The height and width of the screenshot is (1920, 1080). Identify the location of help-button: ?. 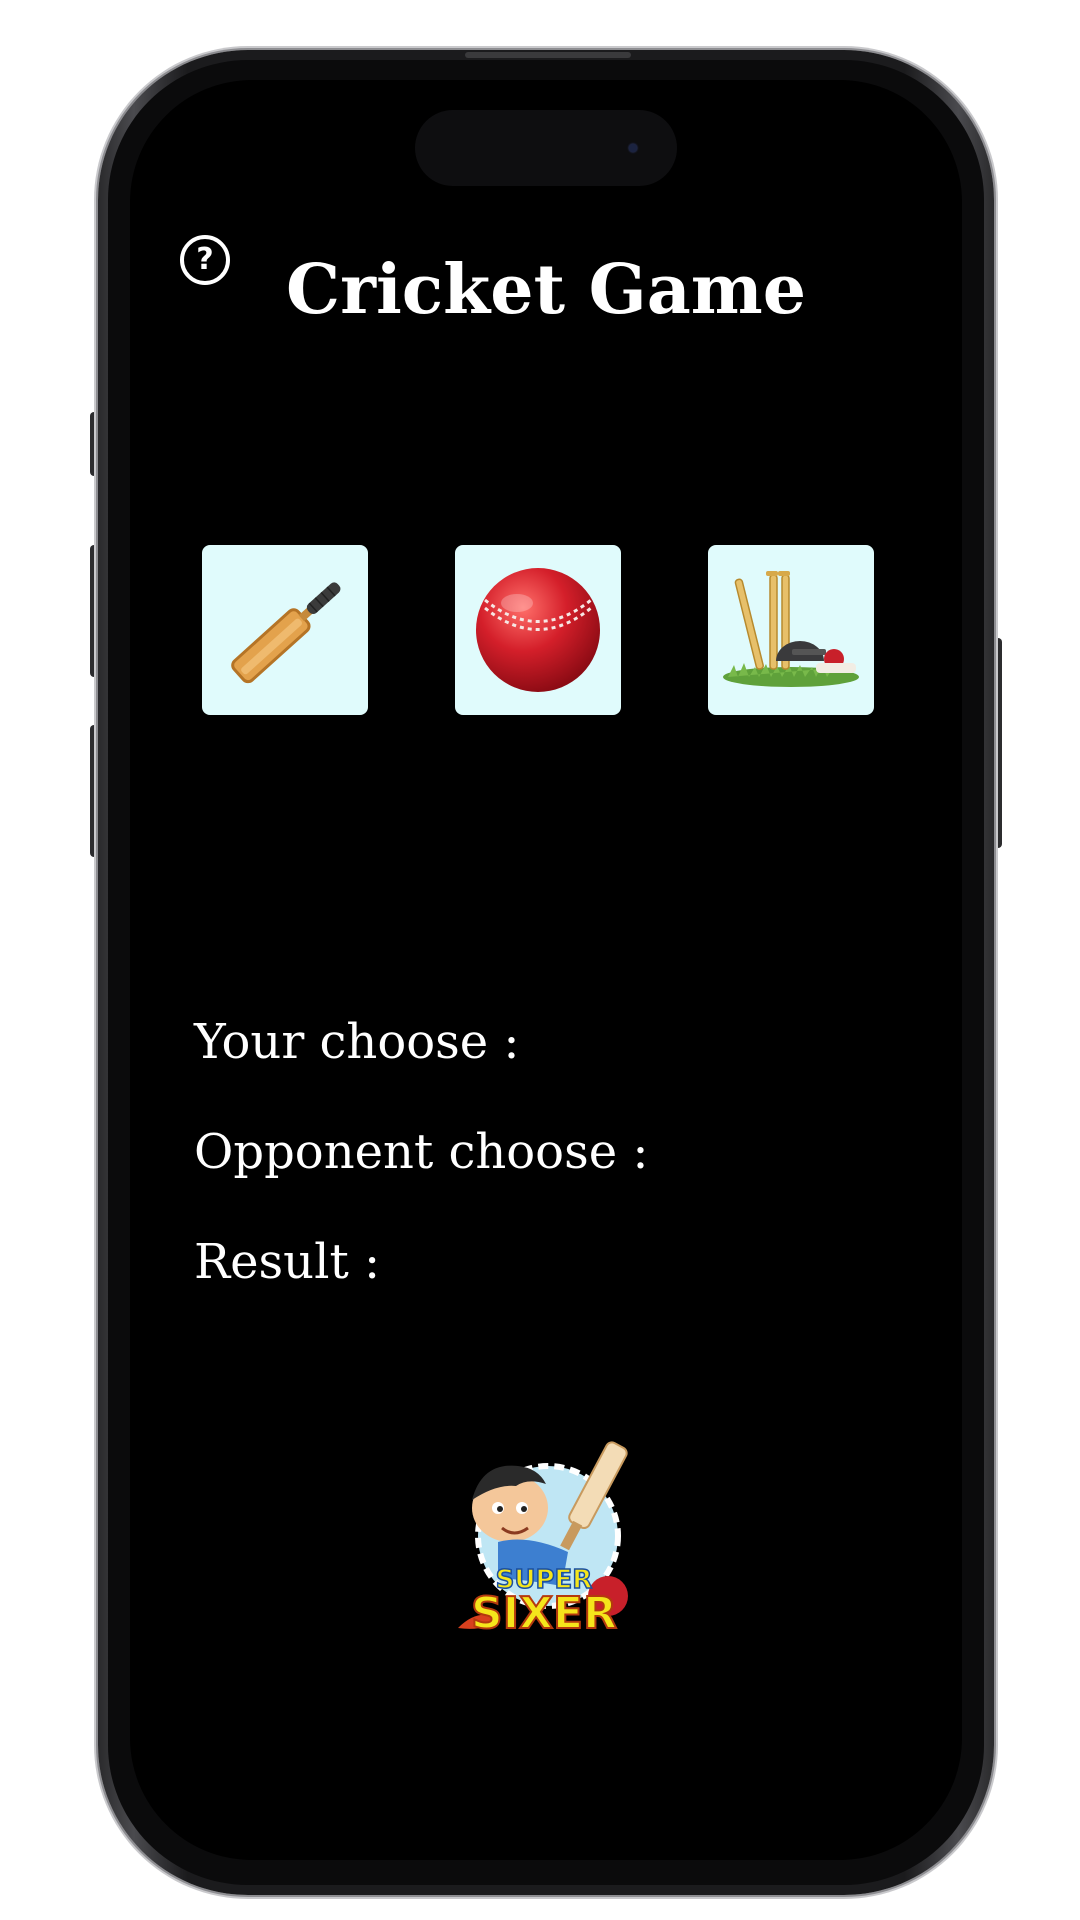
(205, 260).